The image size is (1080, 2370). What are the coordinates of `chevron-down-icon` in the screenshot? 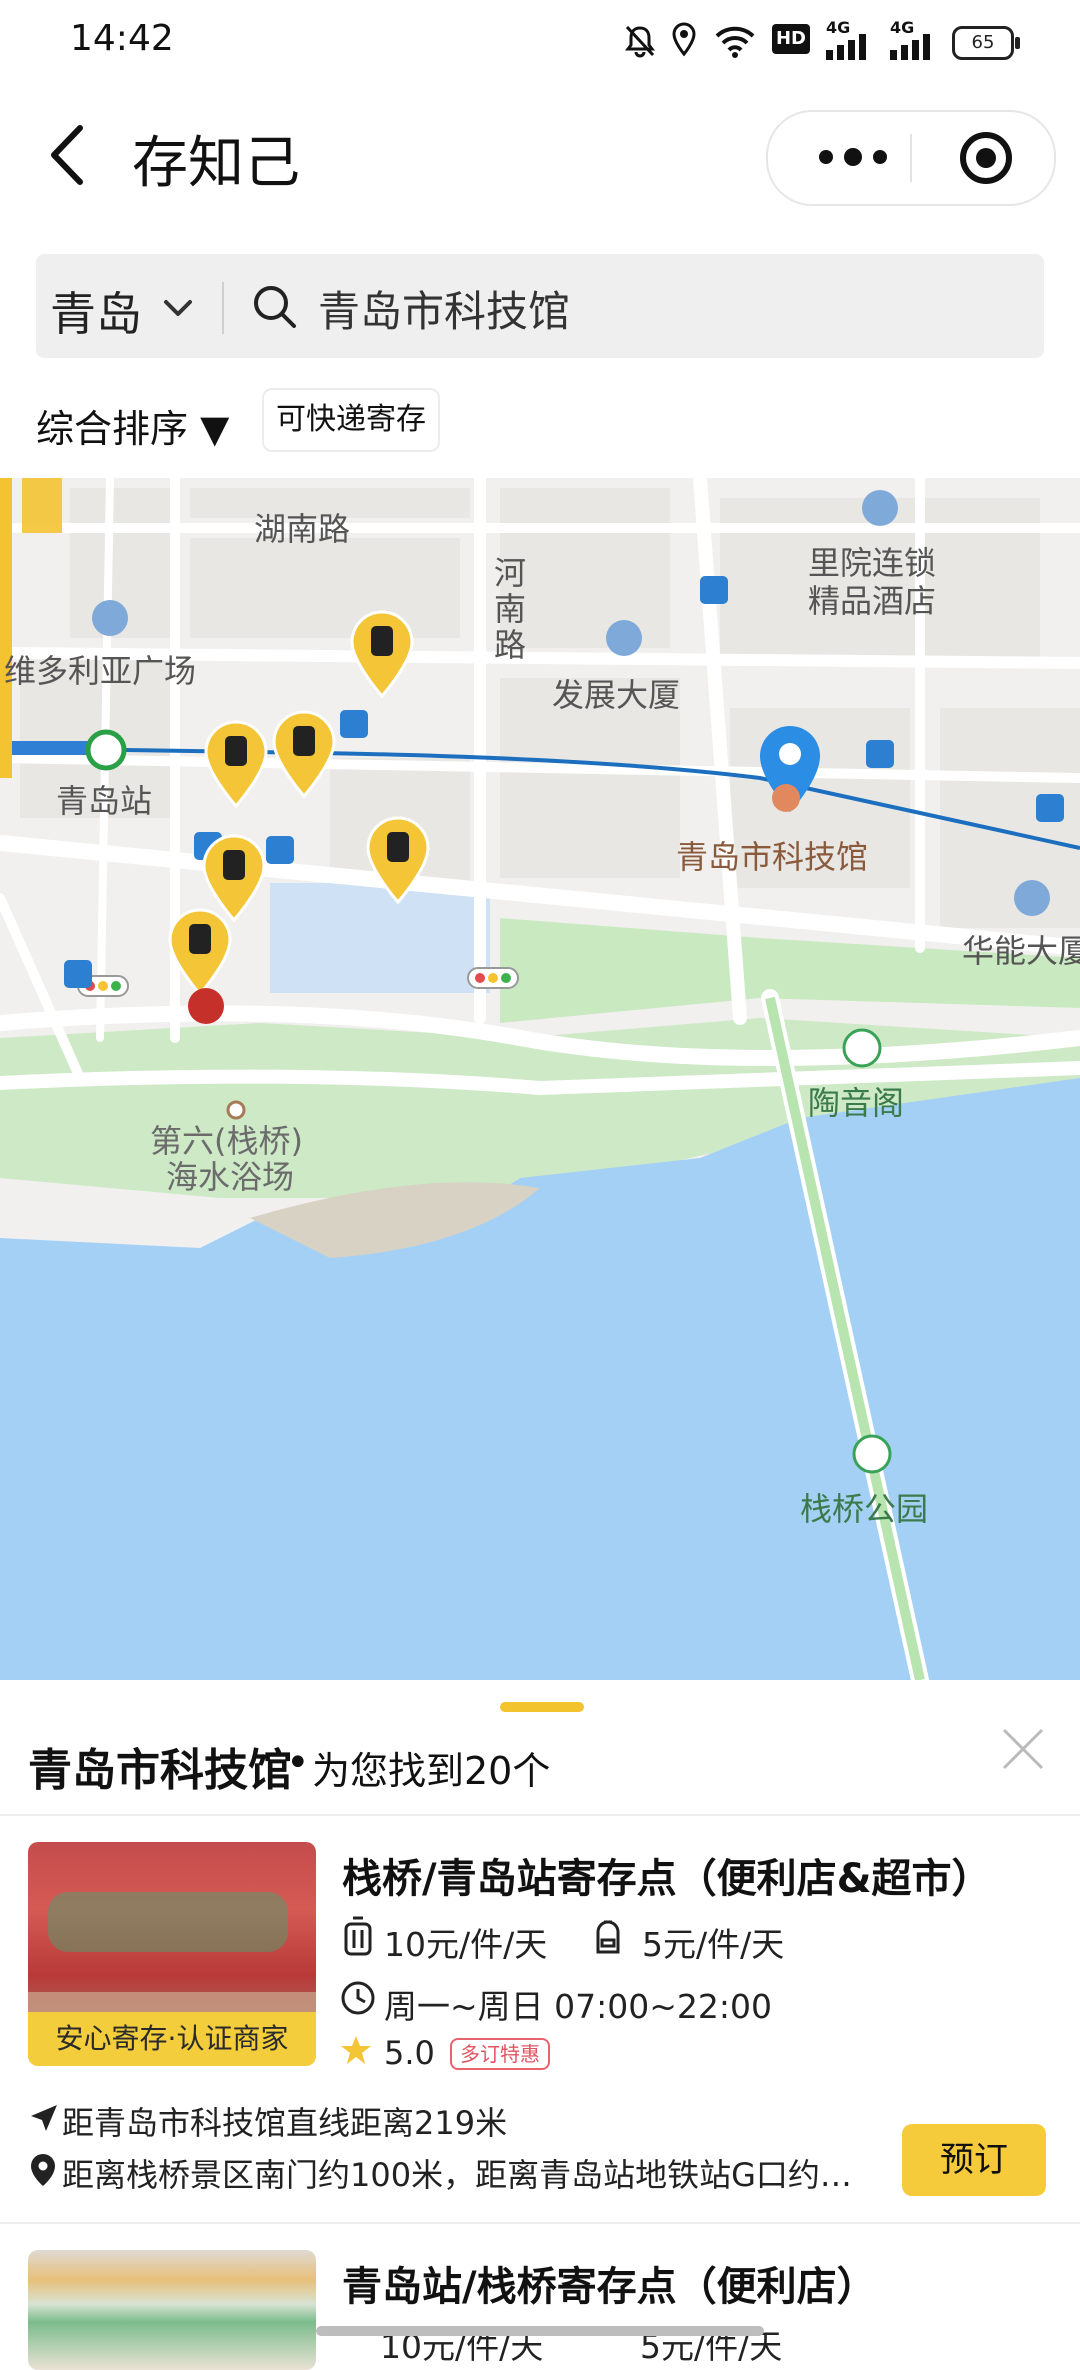 It's located at (178, 308).